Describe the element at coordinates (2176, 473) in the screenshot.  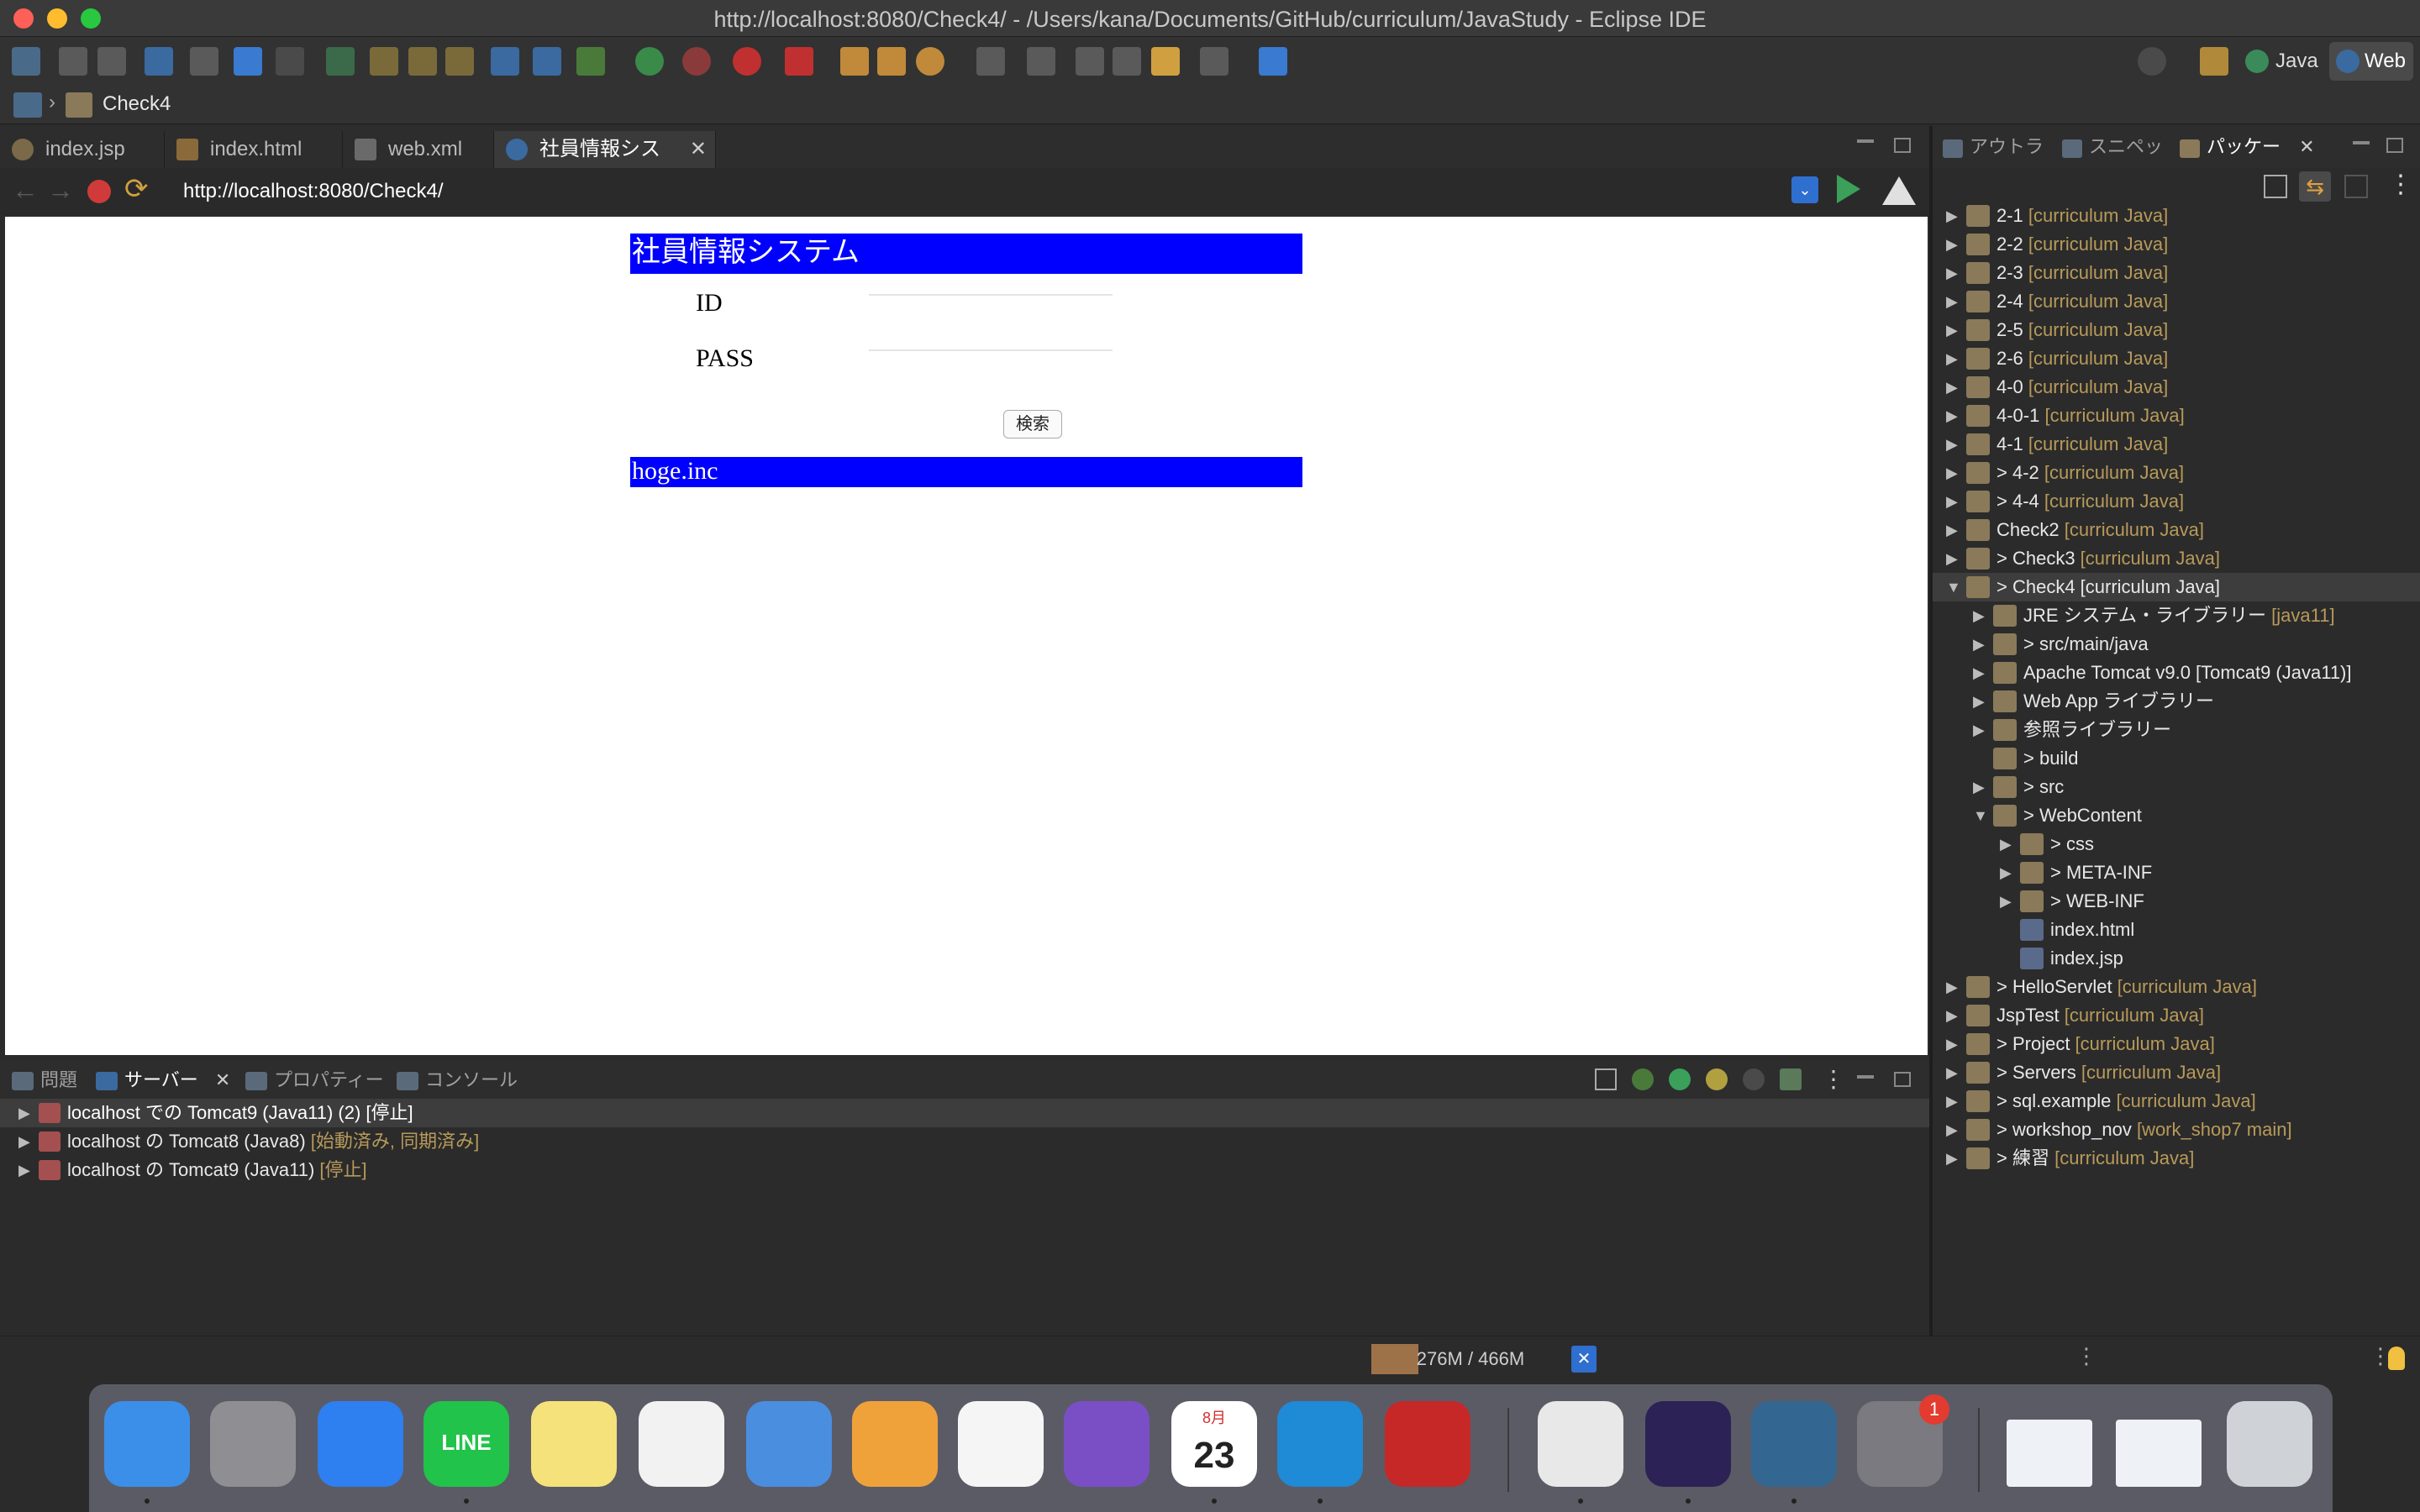
I see `tree-item: ▶ > 4-2 [curriculum Java]` at that location.